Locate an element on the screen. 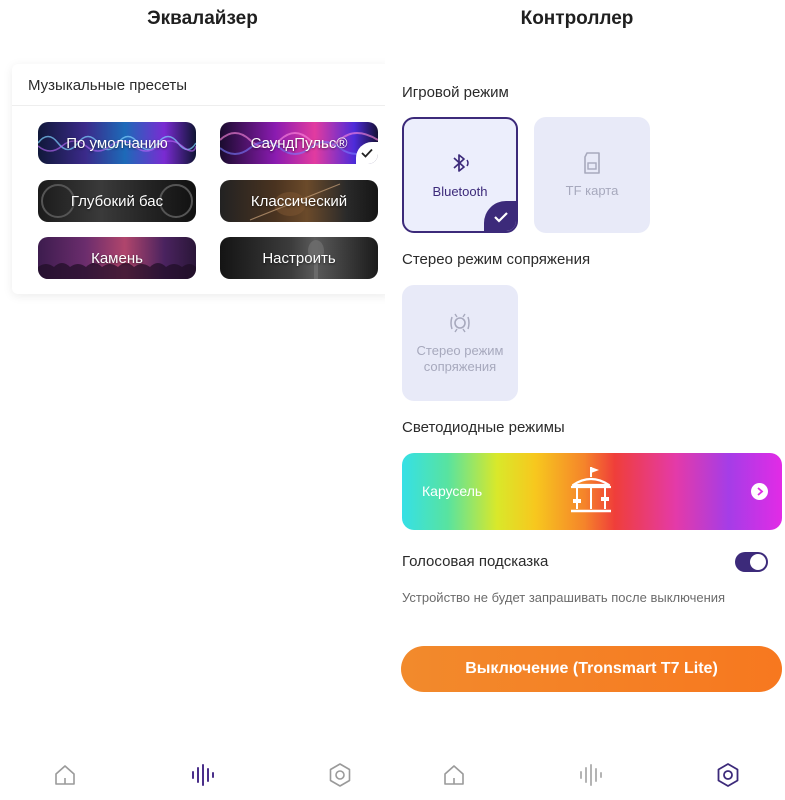  tile-label: TF карта is located at coordinates (592, 190).